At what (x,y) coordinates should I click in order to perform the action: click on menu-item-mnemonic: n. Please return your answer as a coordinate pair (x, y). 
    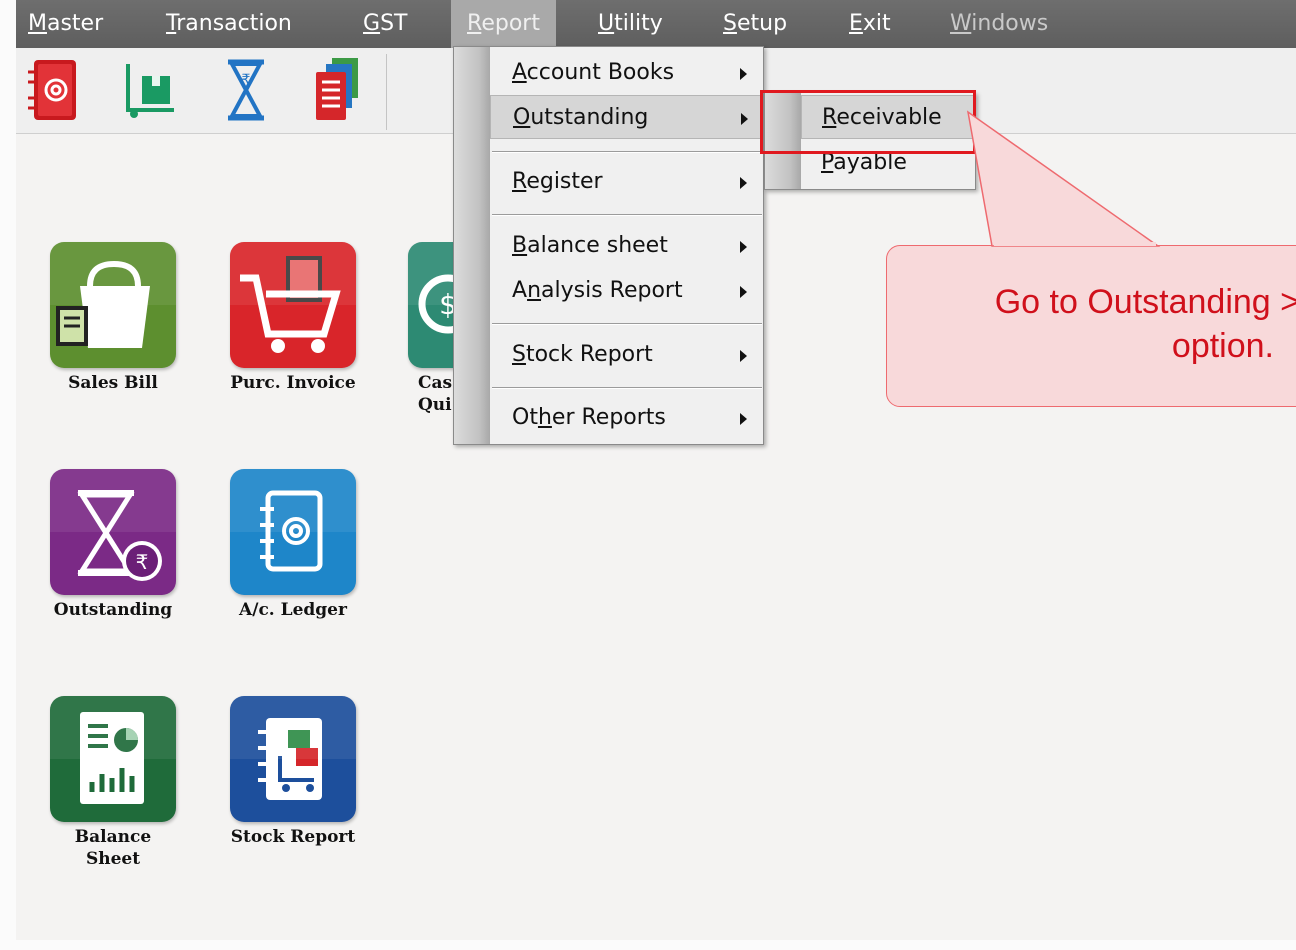
    Looking at the image, I should click on (534, 290).